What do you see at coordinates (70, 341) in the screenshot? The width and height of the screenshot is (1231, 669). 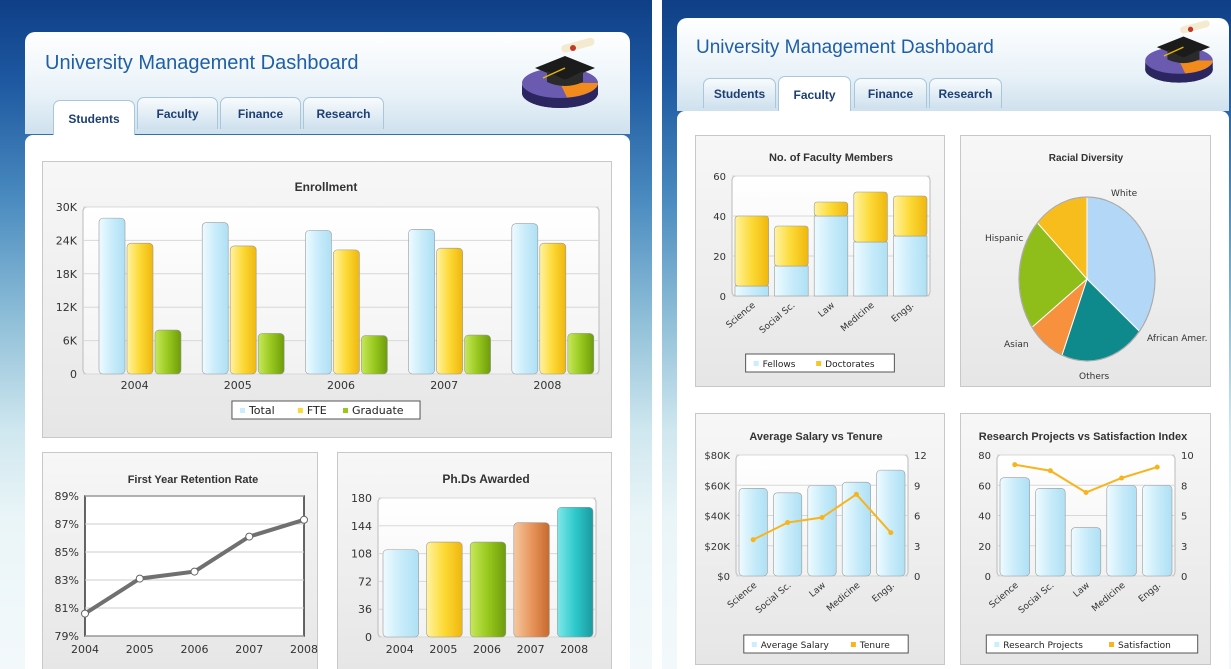 I see `y-tick-label: 6K` at bounding box center [70, 341].